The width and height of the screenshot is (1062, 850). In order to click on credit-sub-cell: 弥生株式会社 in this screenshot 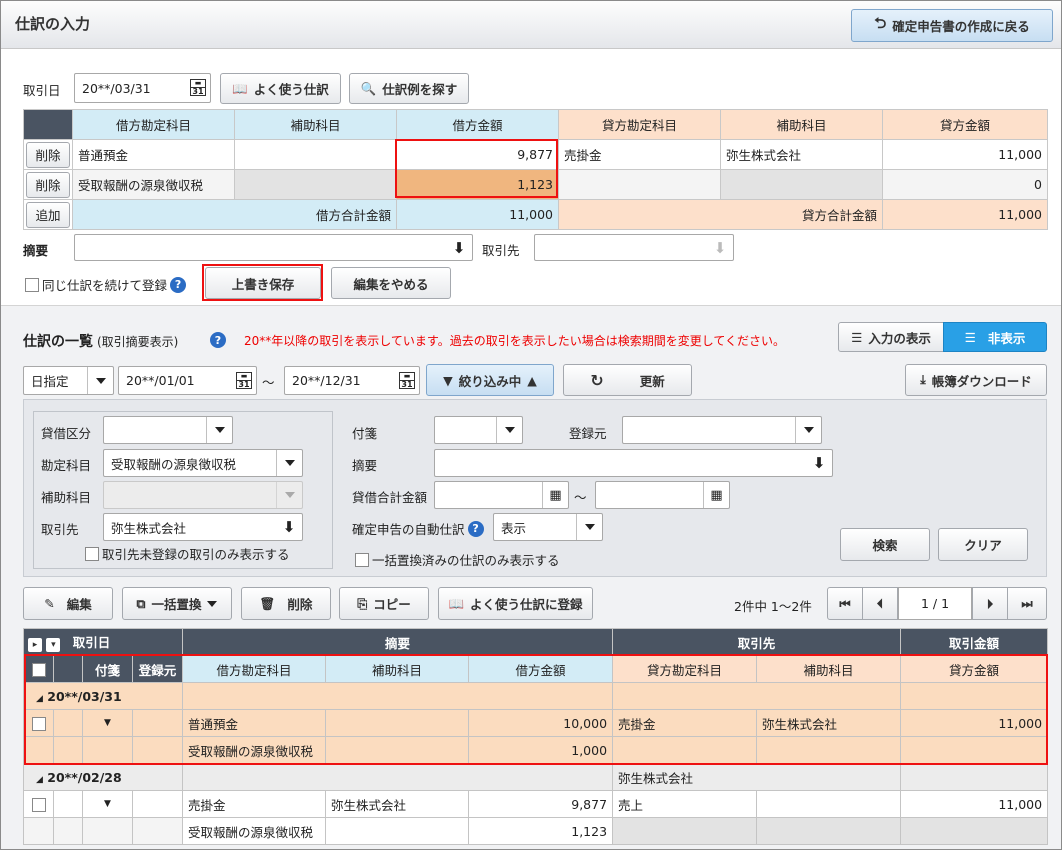, I will do `click(801, 154)`.